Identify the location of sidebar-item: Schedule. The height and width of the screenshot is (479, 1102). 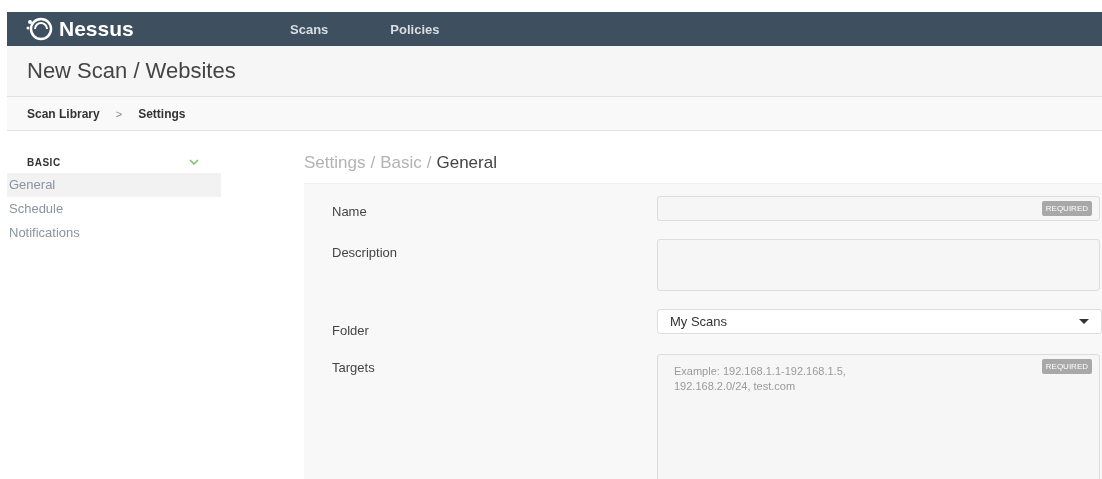
(114, 209).